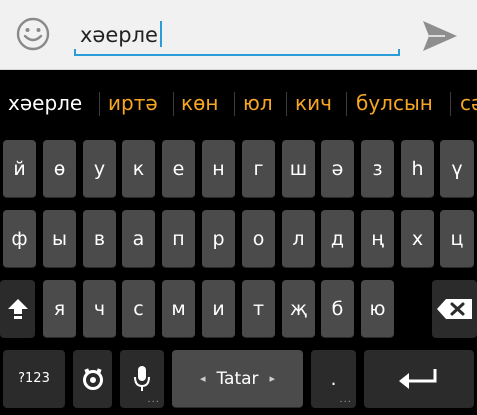 The height and width of the screenshot is (415, 477). Describe the element at coordinates (377, 309) in the screenshot. I see `key-ю: ю` at that location.